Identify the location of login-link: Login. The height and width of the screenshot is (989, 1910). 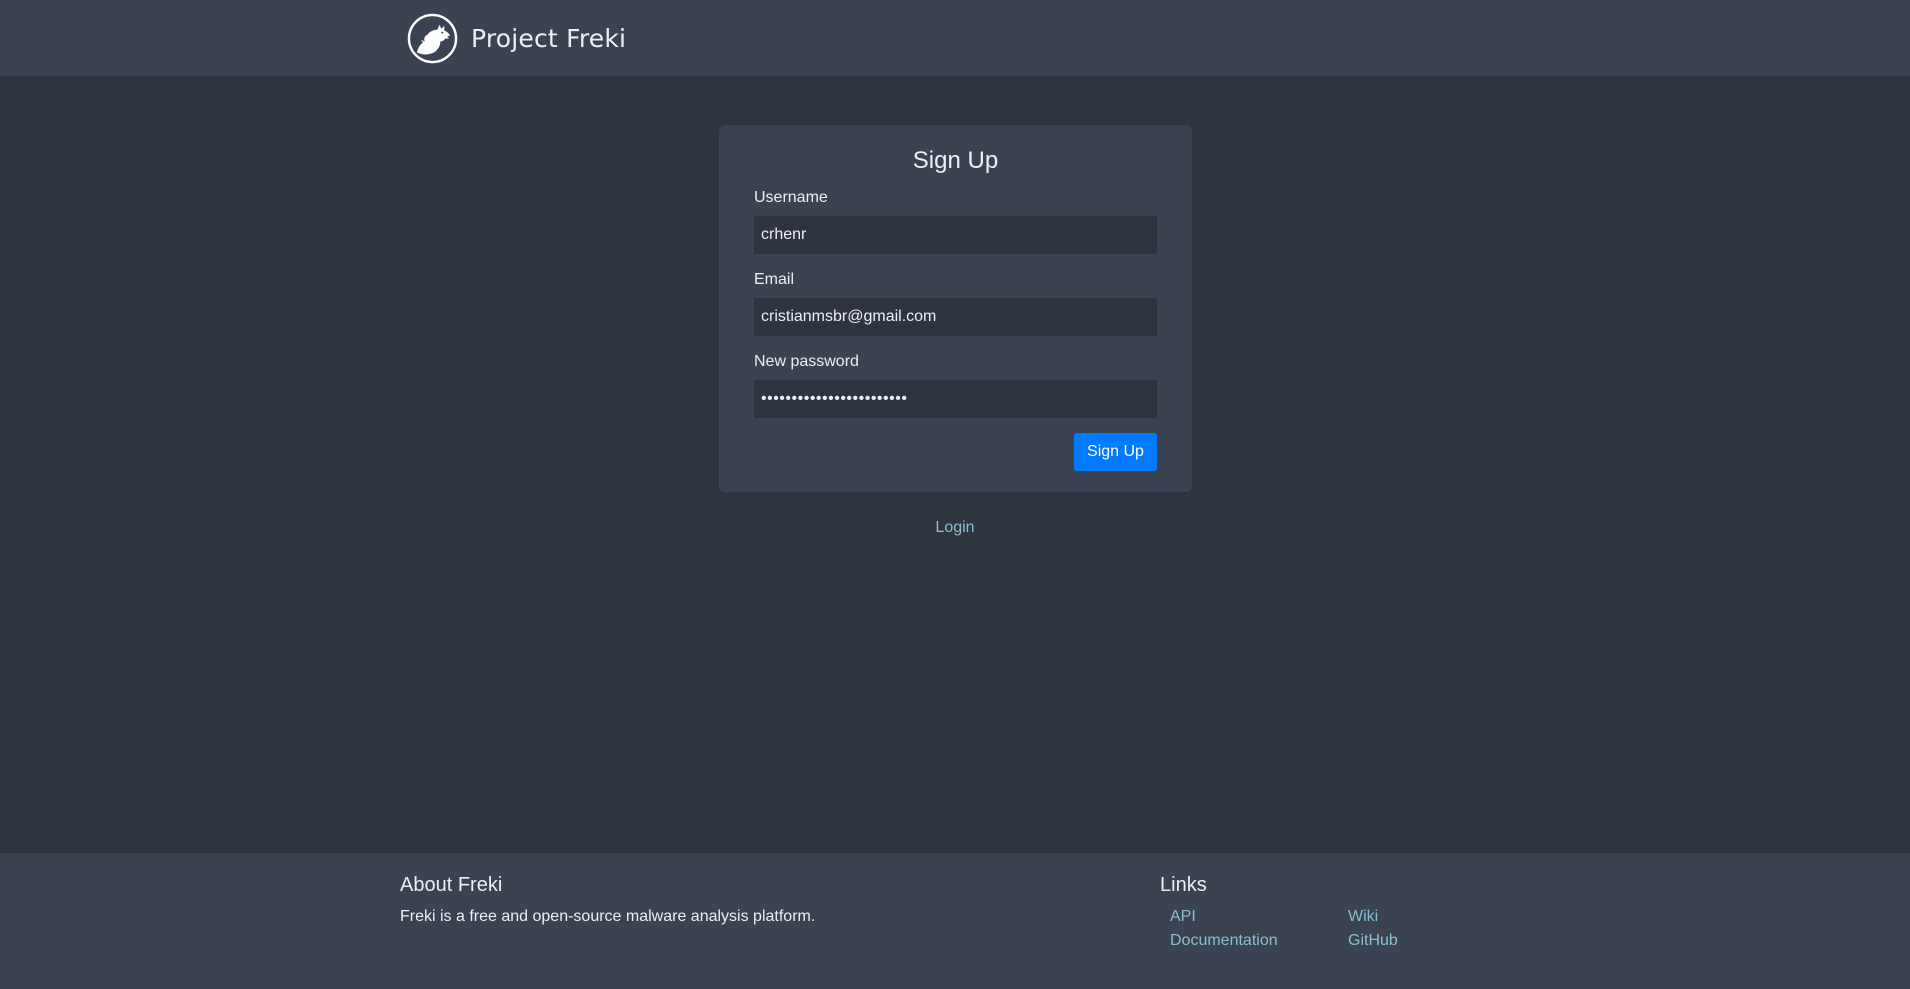
(955, 528).